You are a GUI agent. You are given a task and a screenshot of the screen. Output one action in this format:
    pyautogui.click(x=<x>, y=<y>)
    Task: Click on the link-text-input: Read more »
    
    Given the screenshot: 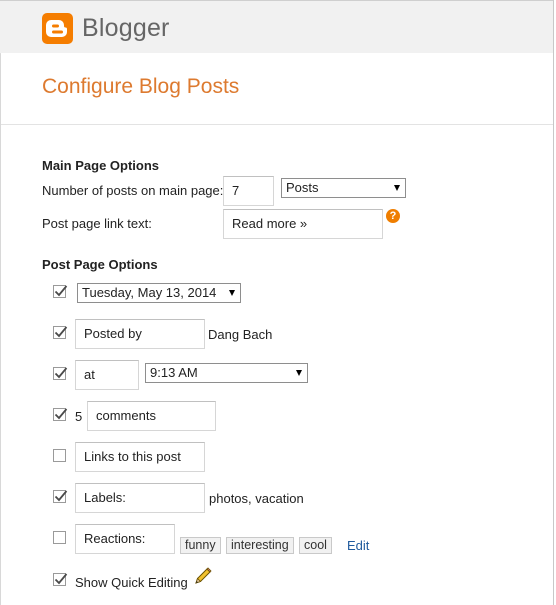 What is the action you would take?
    pyautogui.click(x=303, y=224)
    